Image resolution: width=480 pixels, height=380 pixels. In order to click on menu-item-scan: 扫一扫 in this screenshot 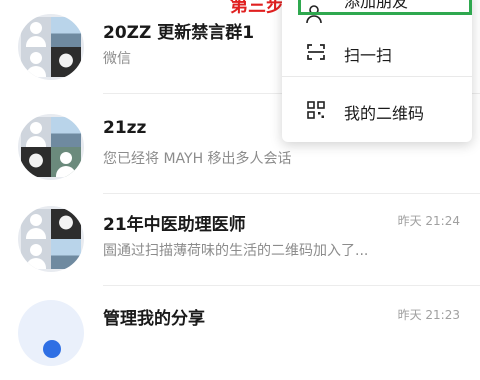, I will do `click(377, 53)`.